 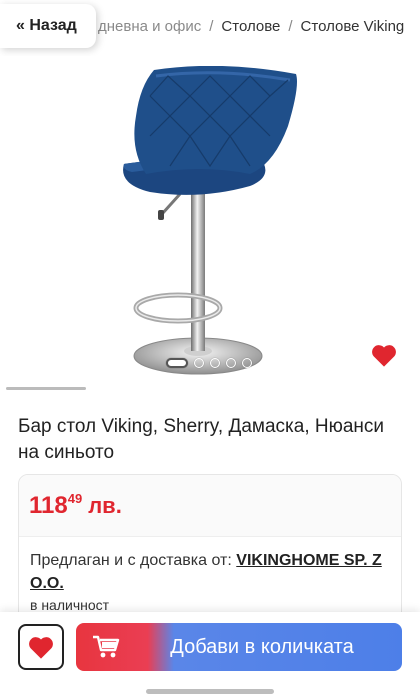 I want to click on breadcrumb-item-viking-chairs: Столове Viking, so click(x=353, y=26).